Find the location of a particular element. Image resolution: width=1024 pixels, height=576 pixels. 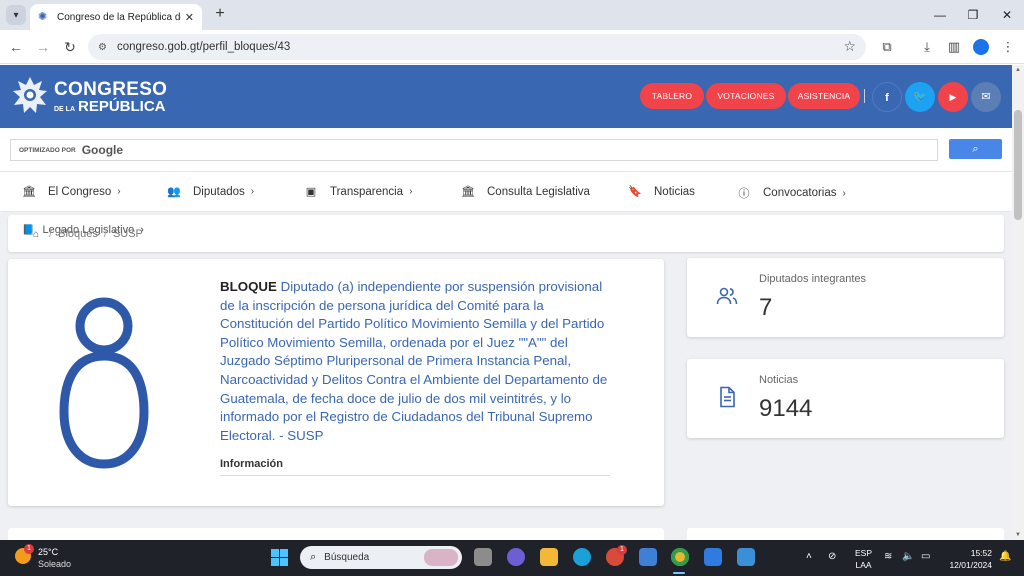

bloque-label: BLOQUE is located at coordinates (248, 286).